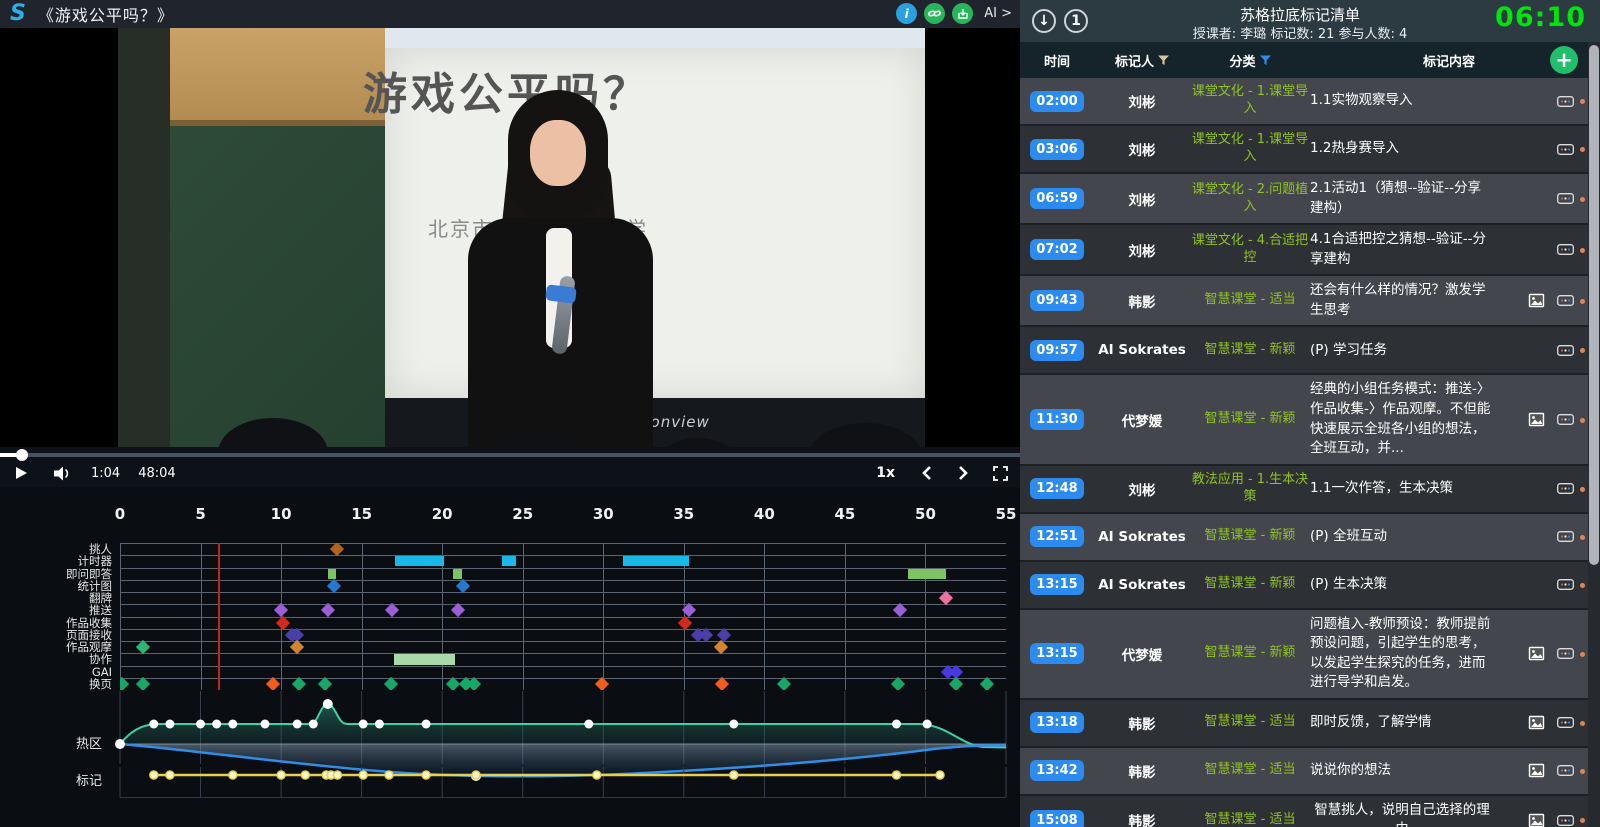 Image resolution: width=1600 pixels, height=827 pixels. Describe the element at coordinates (100, 659) in the screenshot. I see `row-label: 协作` at that location.